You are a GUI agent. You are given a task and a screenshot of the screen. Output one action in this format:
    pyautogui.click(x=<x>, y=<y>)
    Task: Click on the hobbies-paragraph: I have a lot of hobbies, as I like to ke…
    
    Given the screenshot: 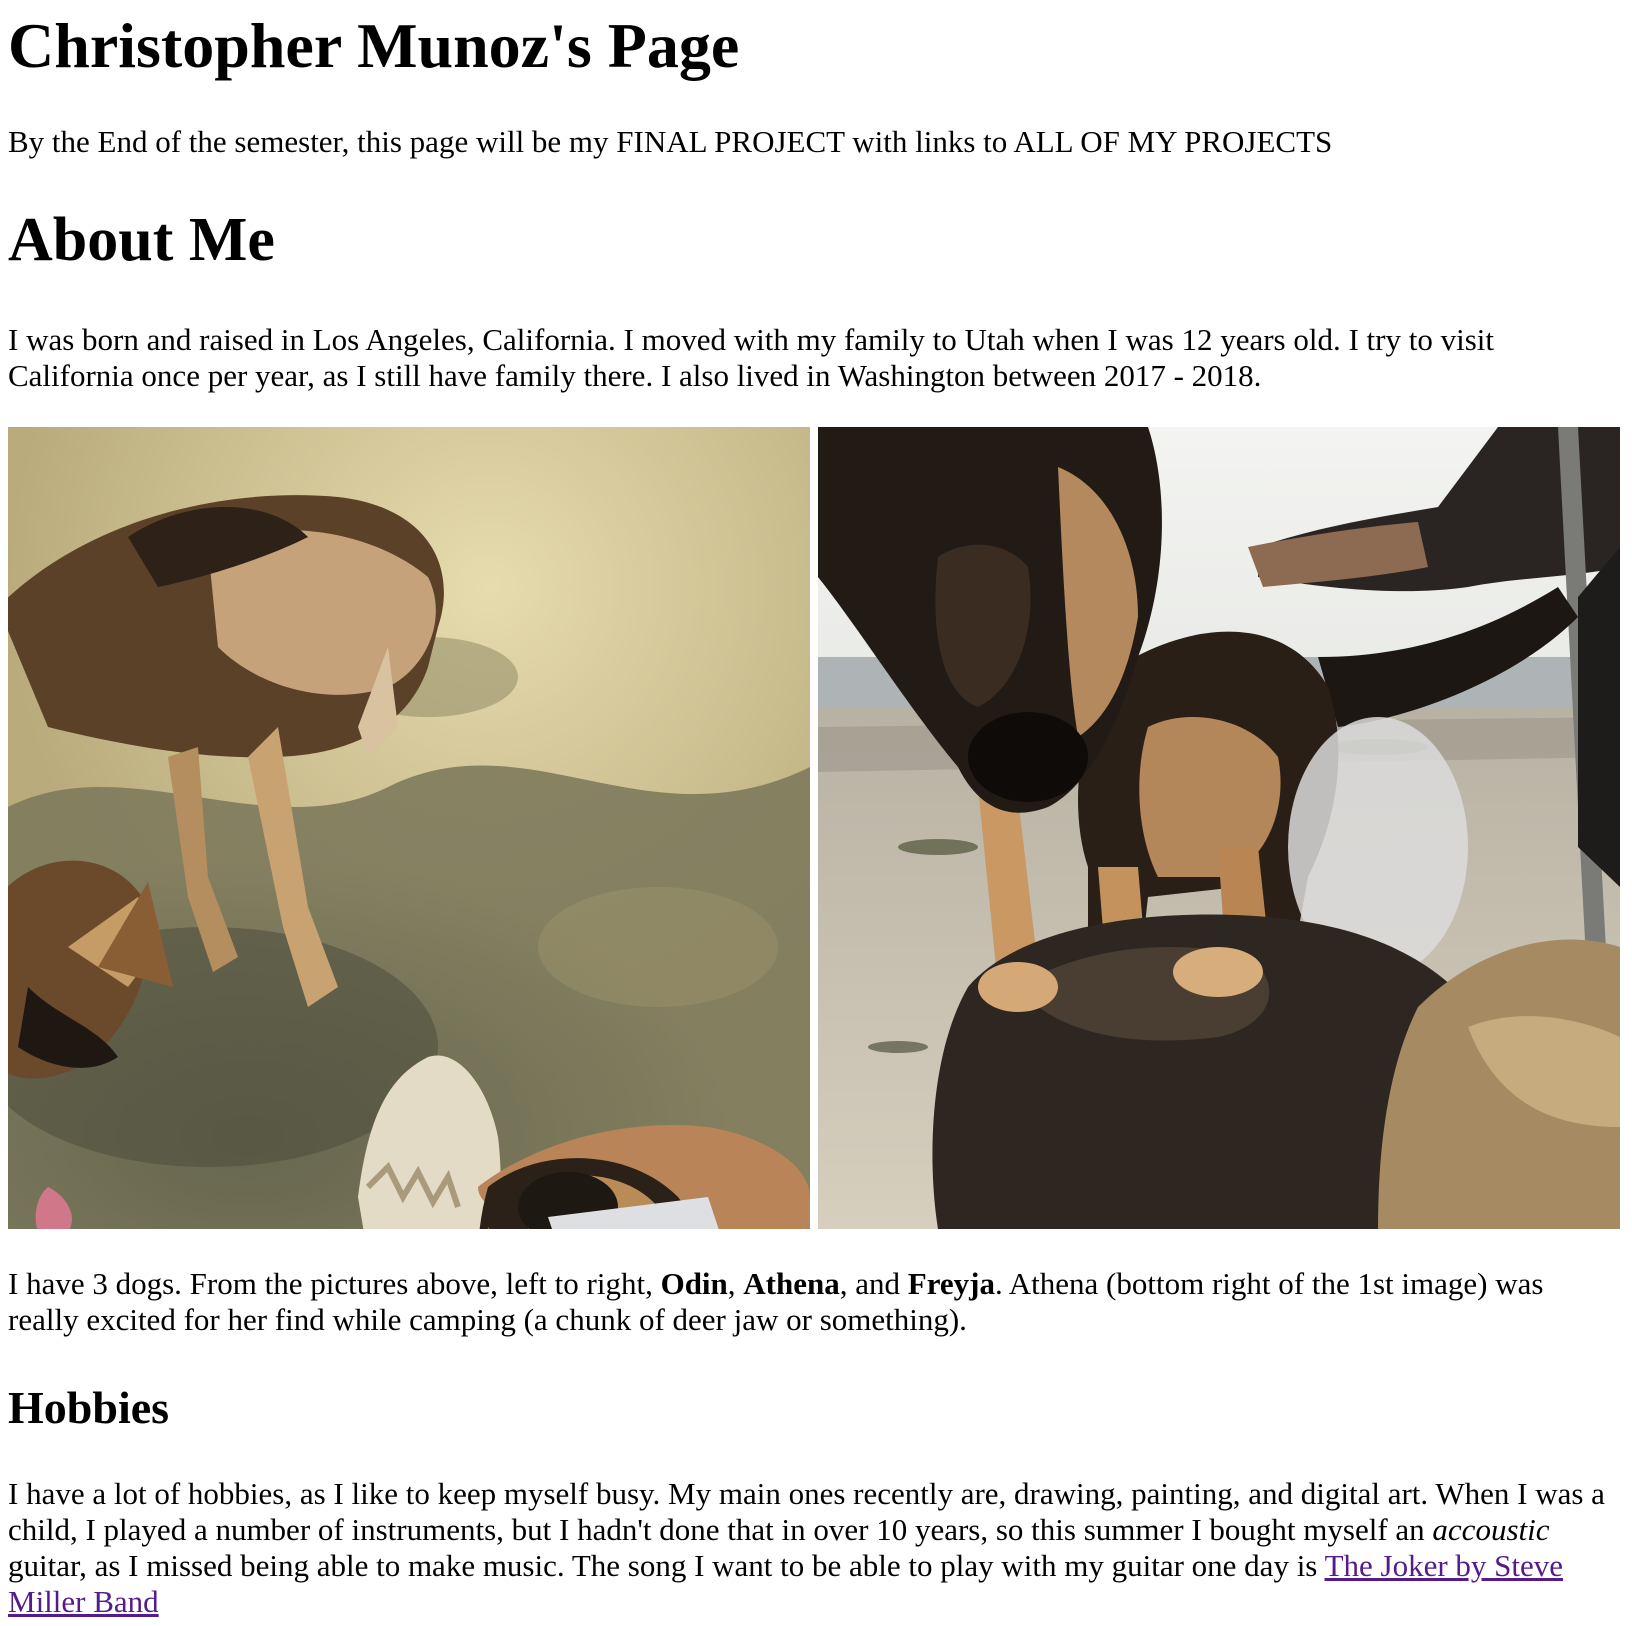 What is the action you would take?
    pyautogui.click(x=808, y=1548)
    